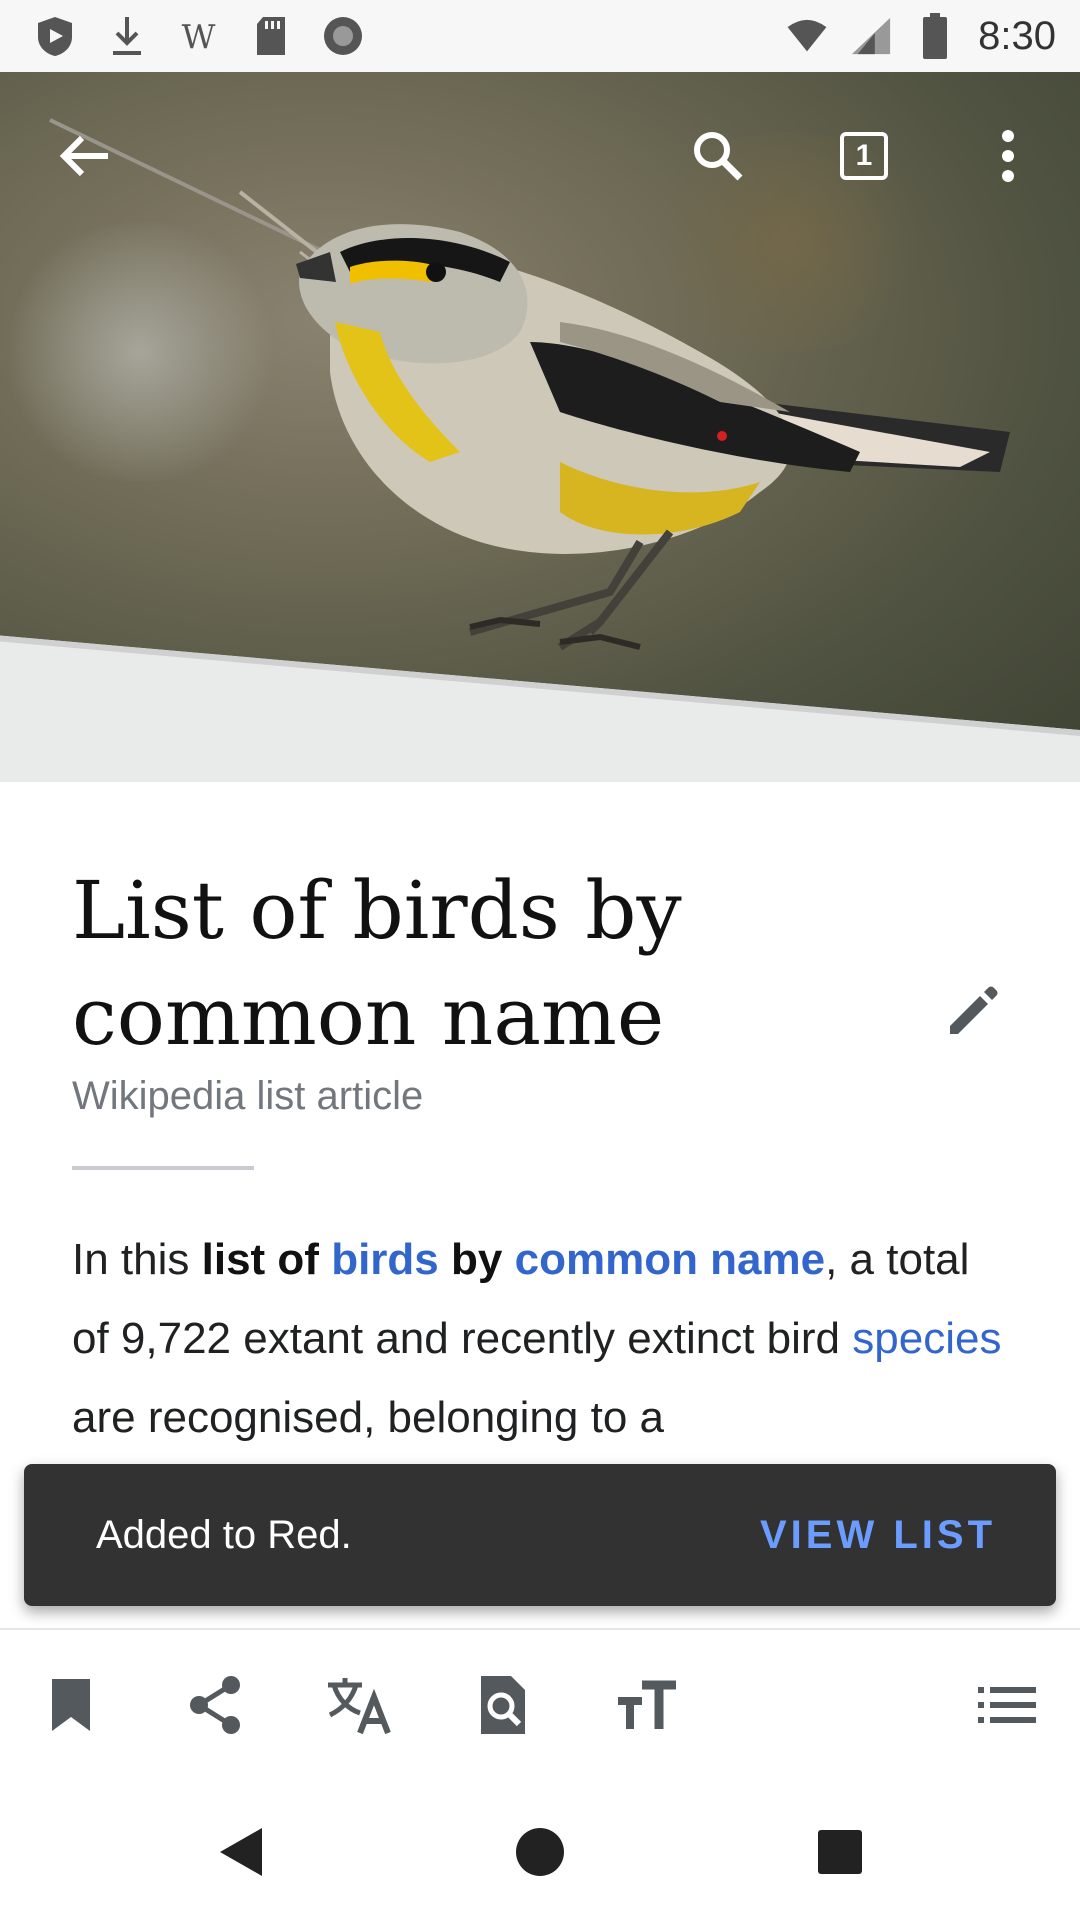 This screenshot has height=1920, width=1080. I want to click on edit-button, so click(972, 1012).